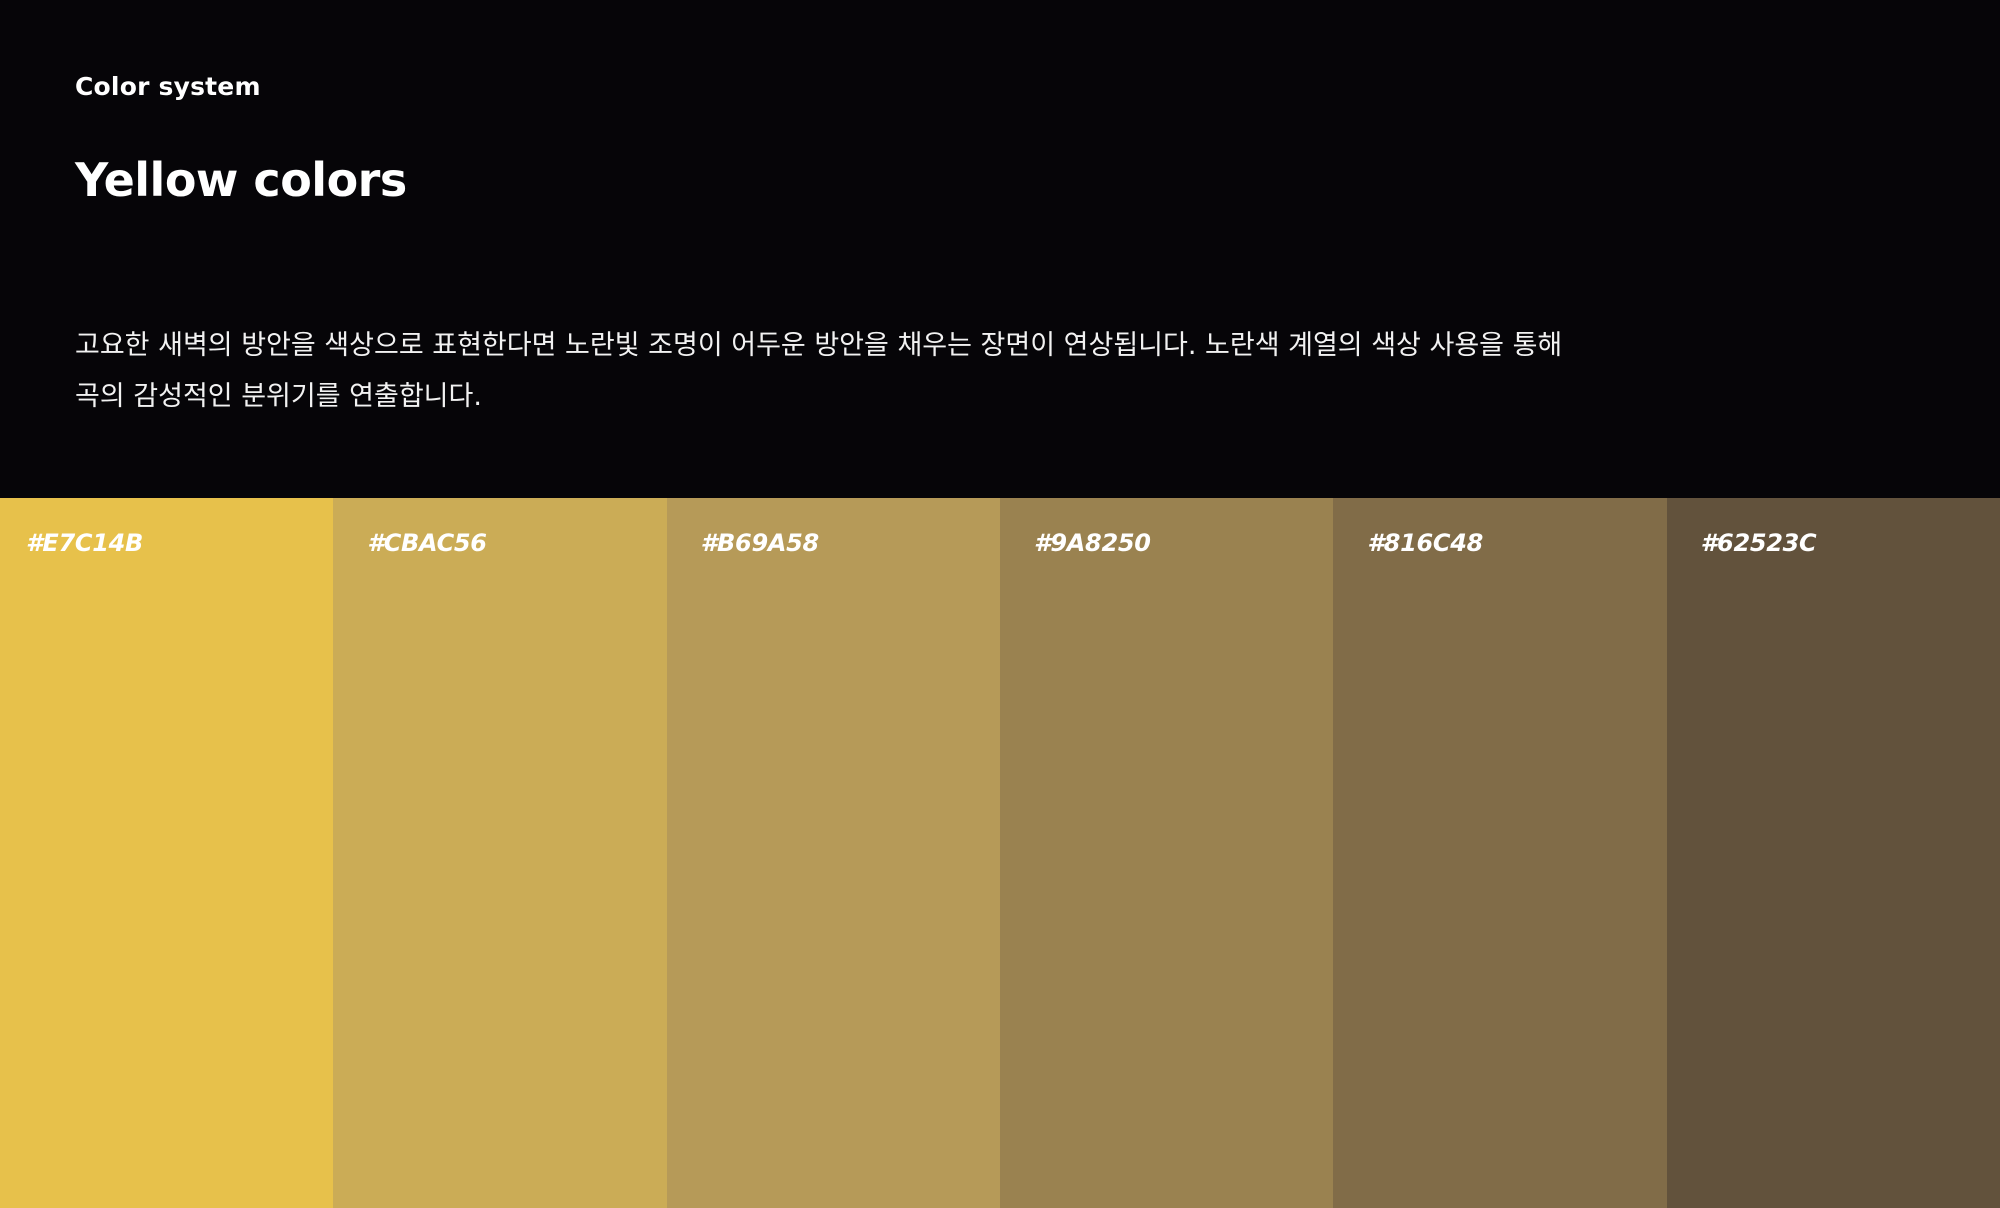 This screenshot has height=1208, width=2000. Describe the element at coordinates (1758, 543) in the screenshot. I see `color-swatch-hex-label: #62523C` at that location.